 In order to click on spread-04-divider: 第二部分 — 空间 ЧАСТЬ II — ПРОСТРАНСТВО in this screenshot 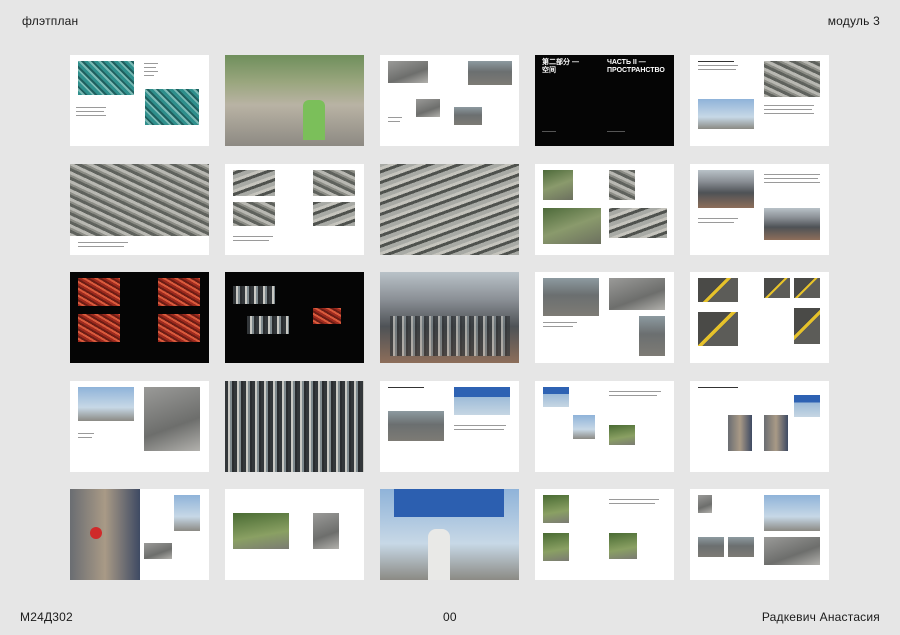, I will do `click(604, 100)`.